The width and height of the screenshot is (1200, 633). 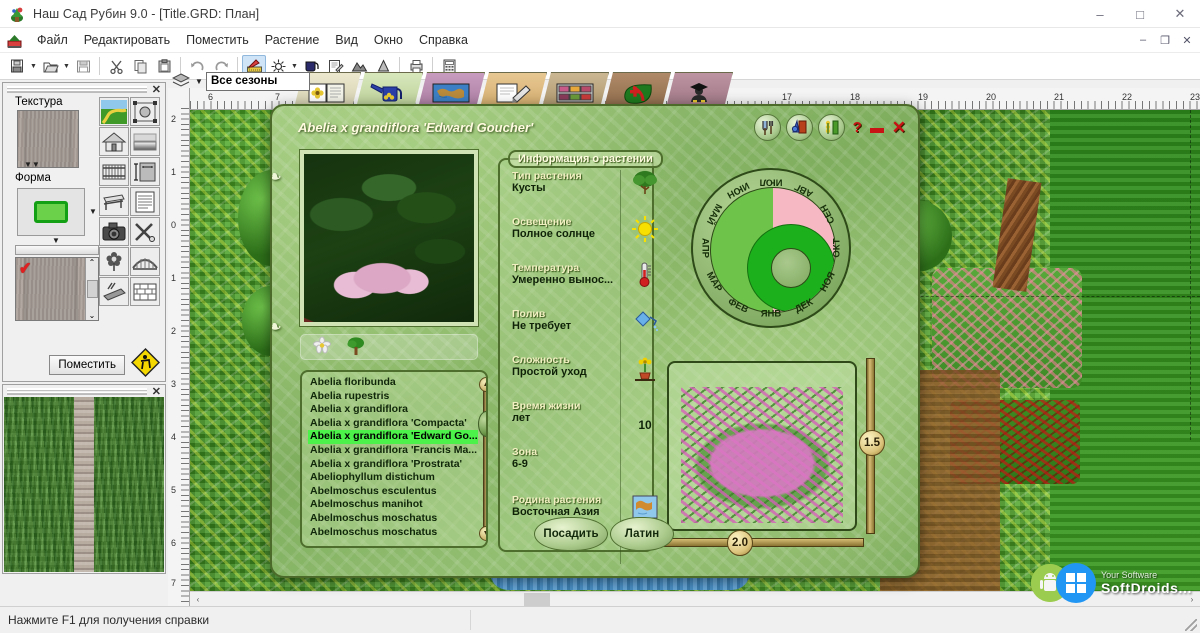 I want to click on place-button: Поместить, so click(x=87, y=365).